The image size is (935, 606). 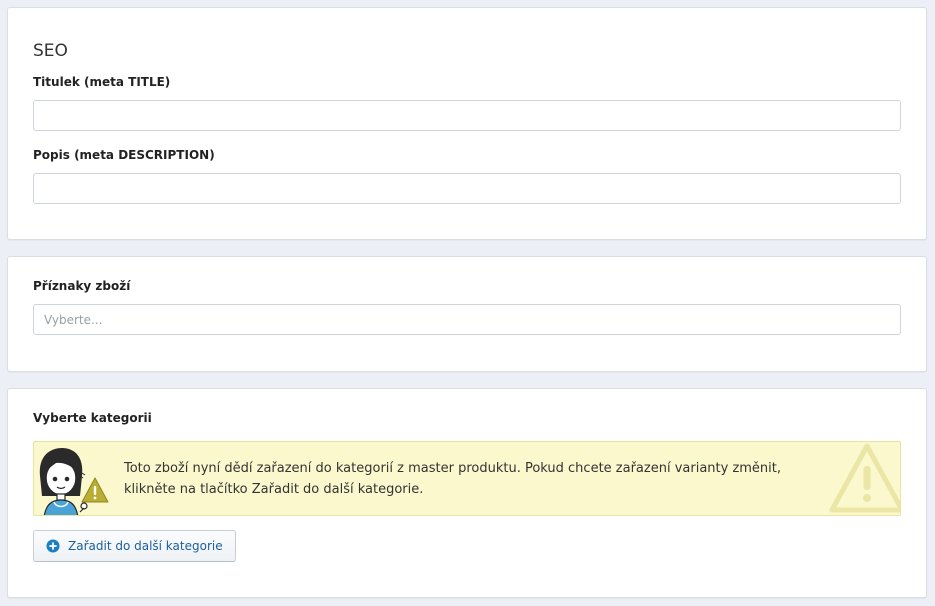 What do you see at coordinates (864, 478) in the screenshot?
I see `warning-background-icon` at bounding box center [864, 478].